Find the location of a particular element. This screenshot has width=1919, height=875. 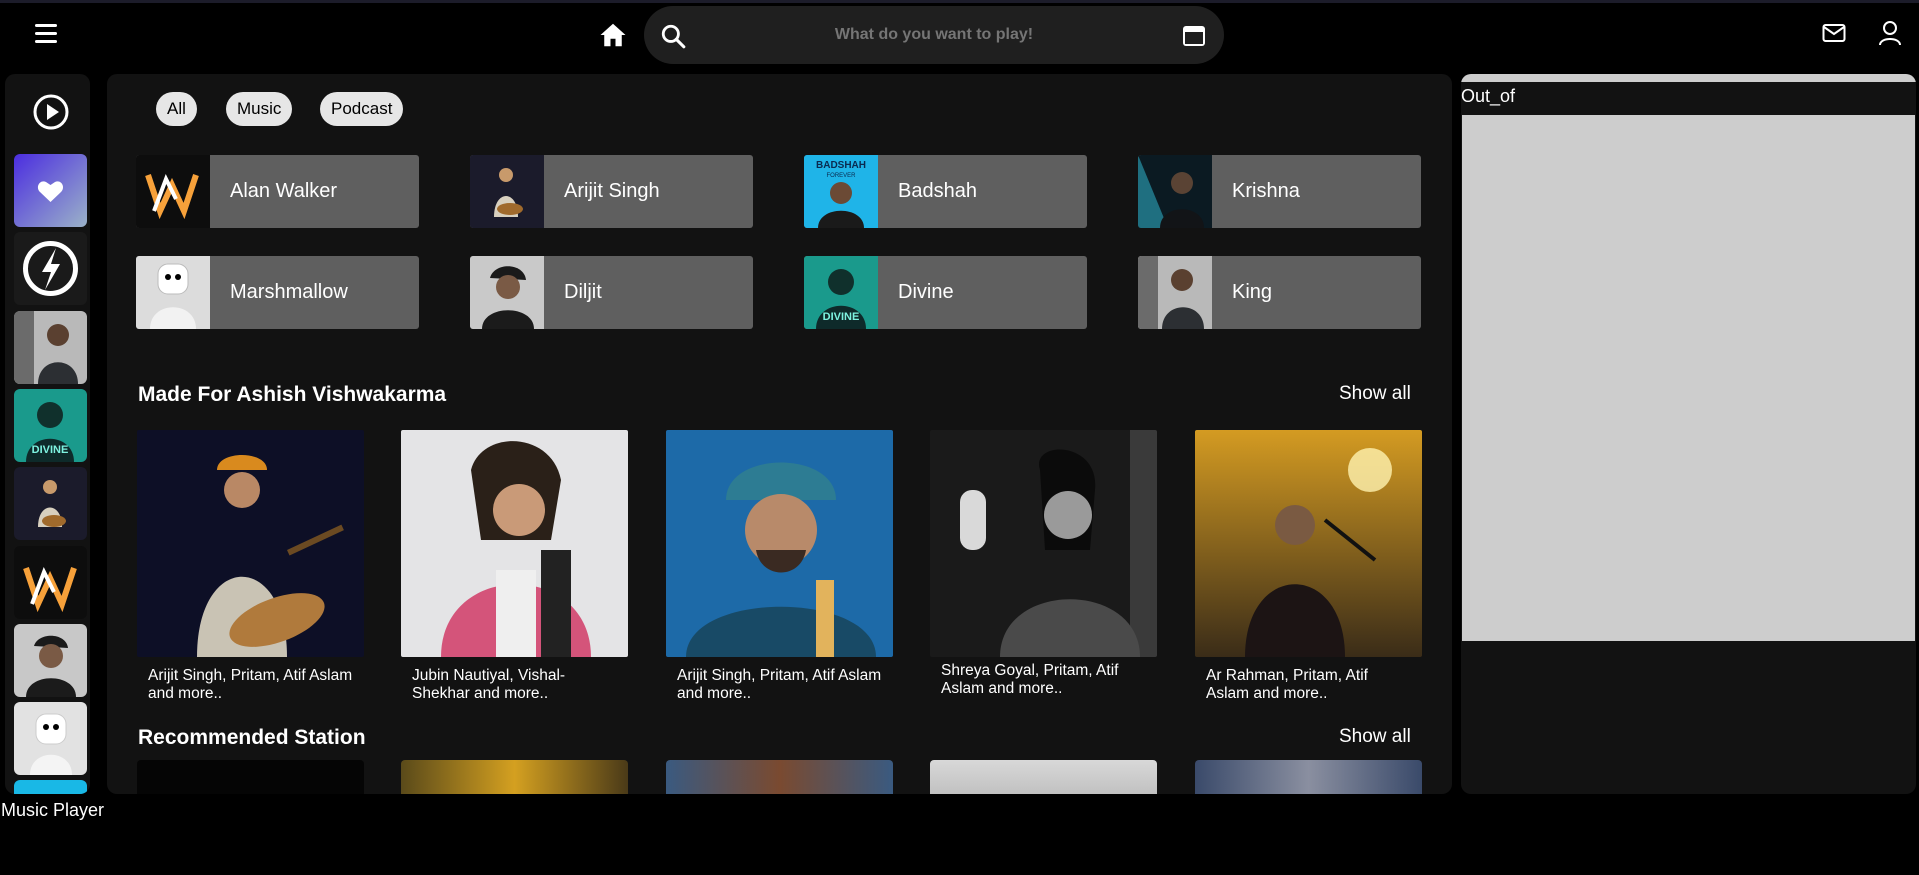

music-player-bar is located at coordinates (959, 836).